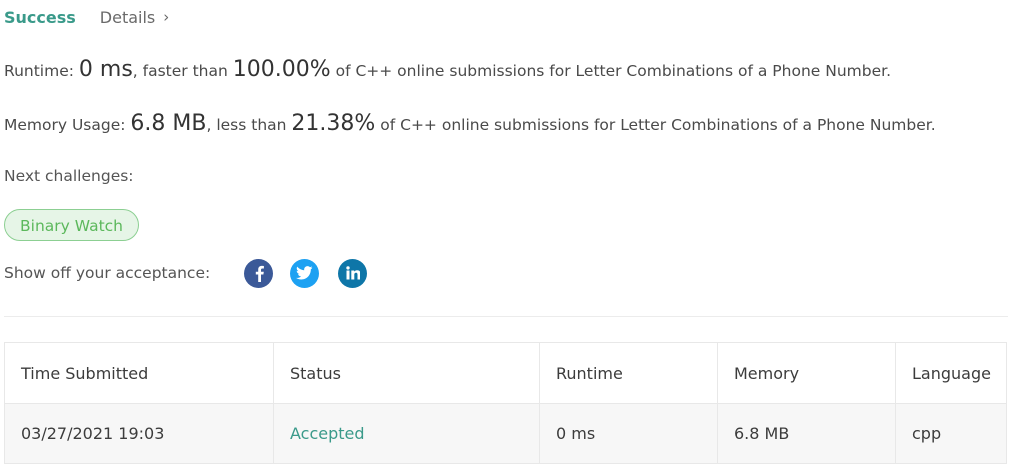 The image size is (1010, 468). What do you see at coordinates (69, 176) in the screenshot?
I see `next-challenges-label: Next challenges:` at bounding box center [69, 176].